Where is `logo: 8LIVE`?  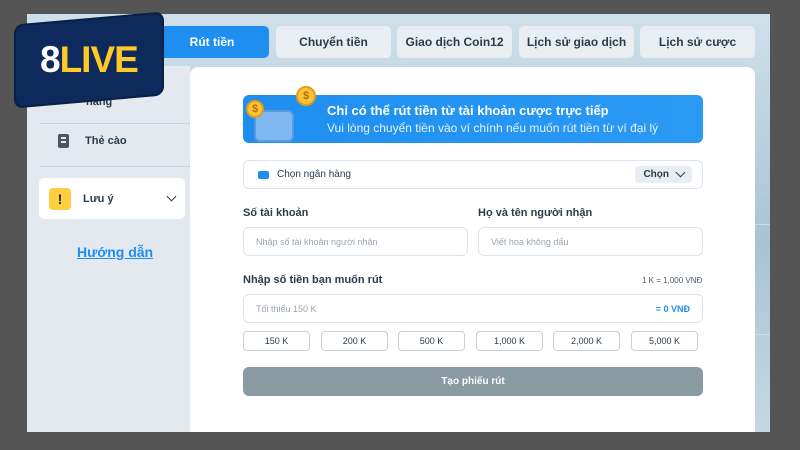 logo: 8LIVE is located at coordinates (89, 60).